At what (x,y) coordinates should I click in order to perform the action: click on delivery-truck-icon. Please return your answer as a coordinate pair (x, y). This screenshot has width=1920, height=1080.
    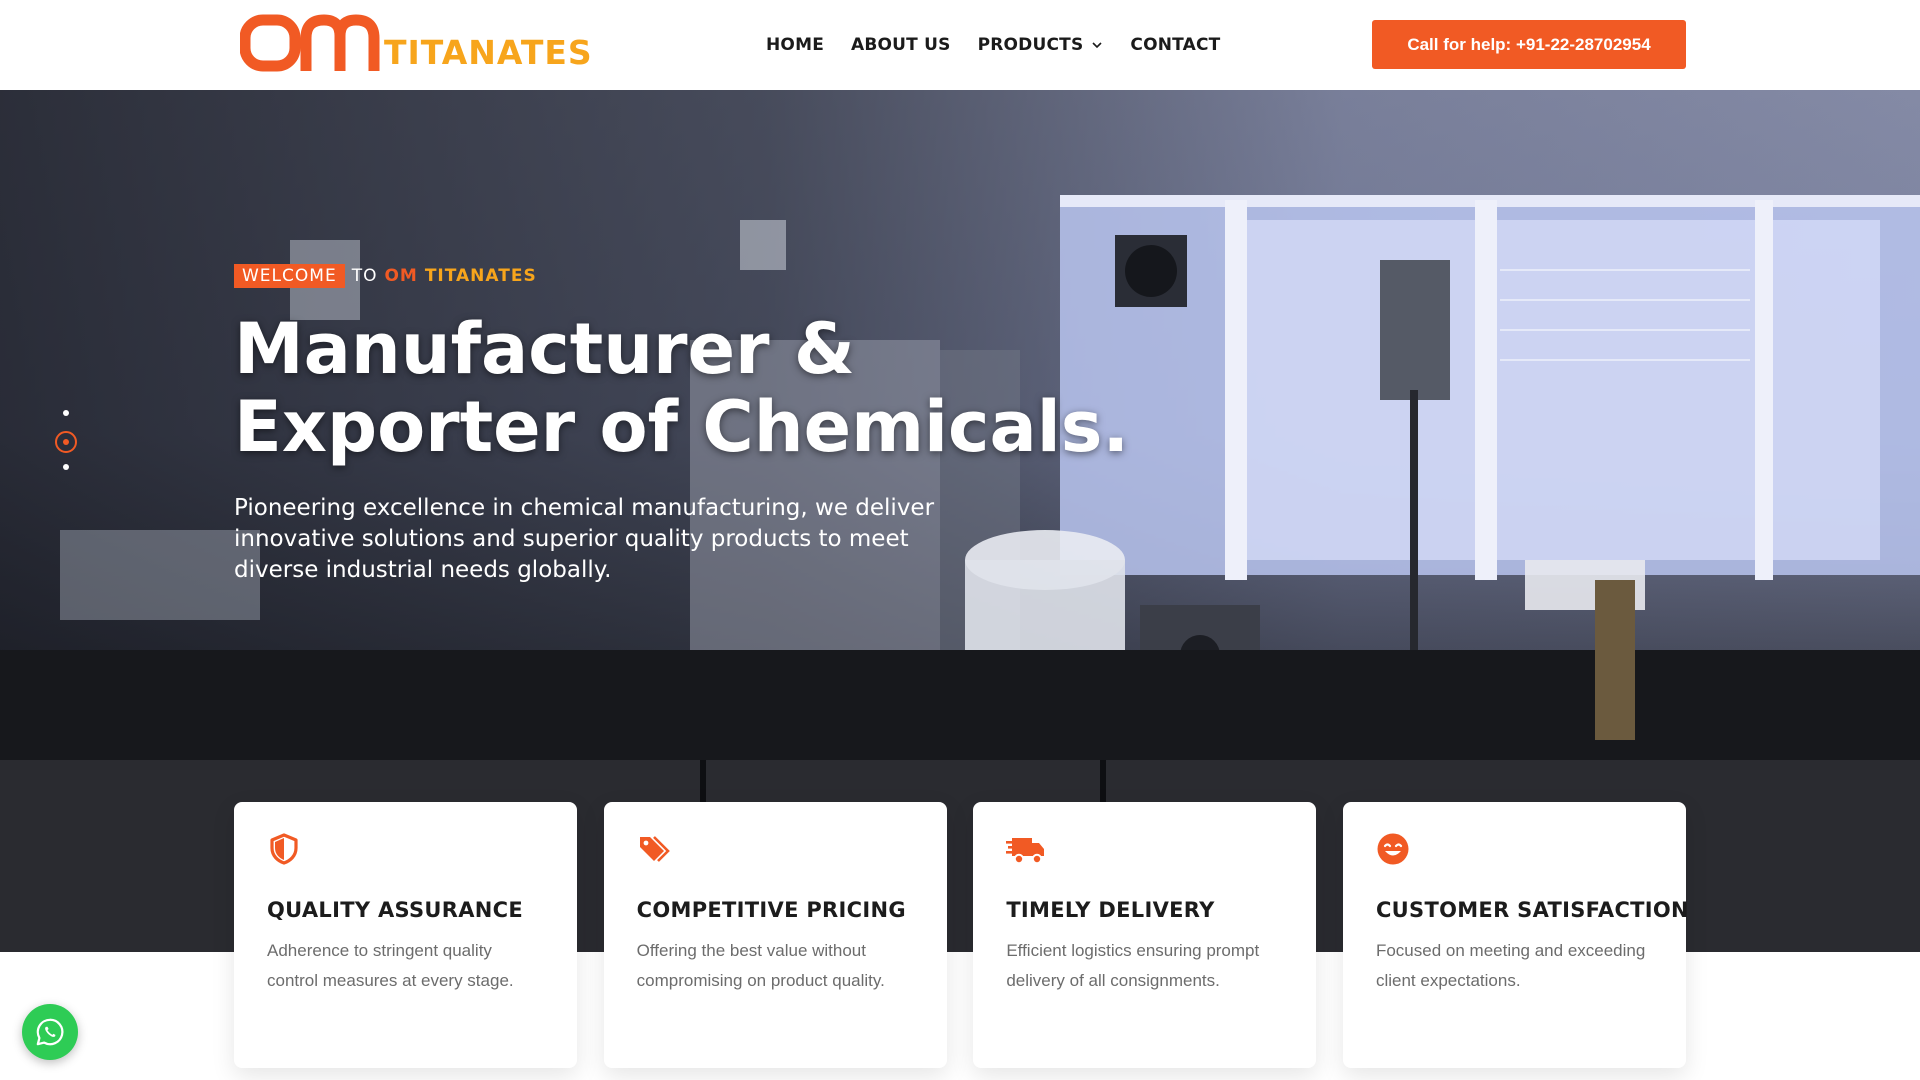
    Looking at the image, I should click on (1025, 851).